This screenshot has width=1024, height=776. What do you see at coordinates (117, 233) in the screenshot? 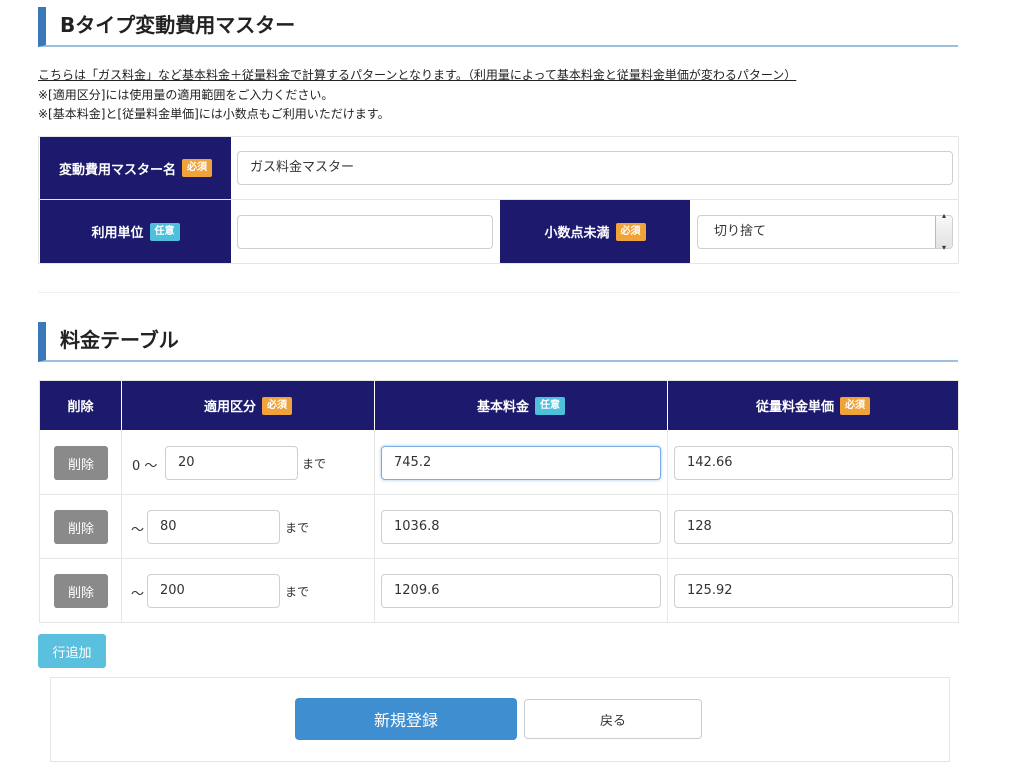
I see `unit-label-text: 利用単位` at bounding box center [117, 233].